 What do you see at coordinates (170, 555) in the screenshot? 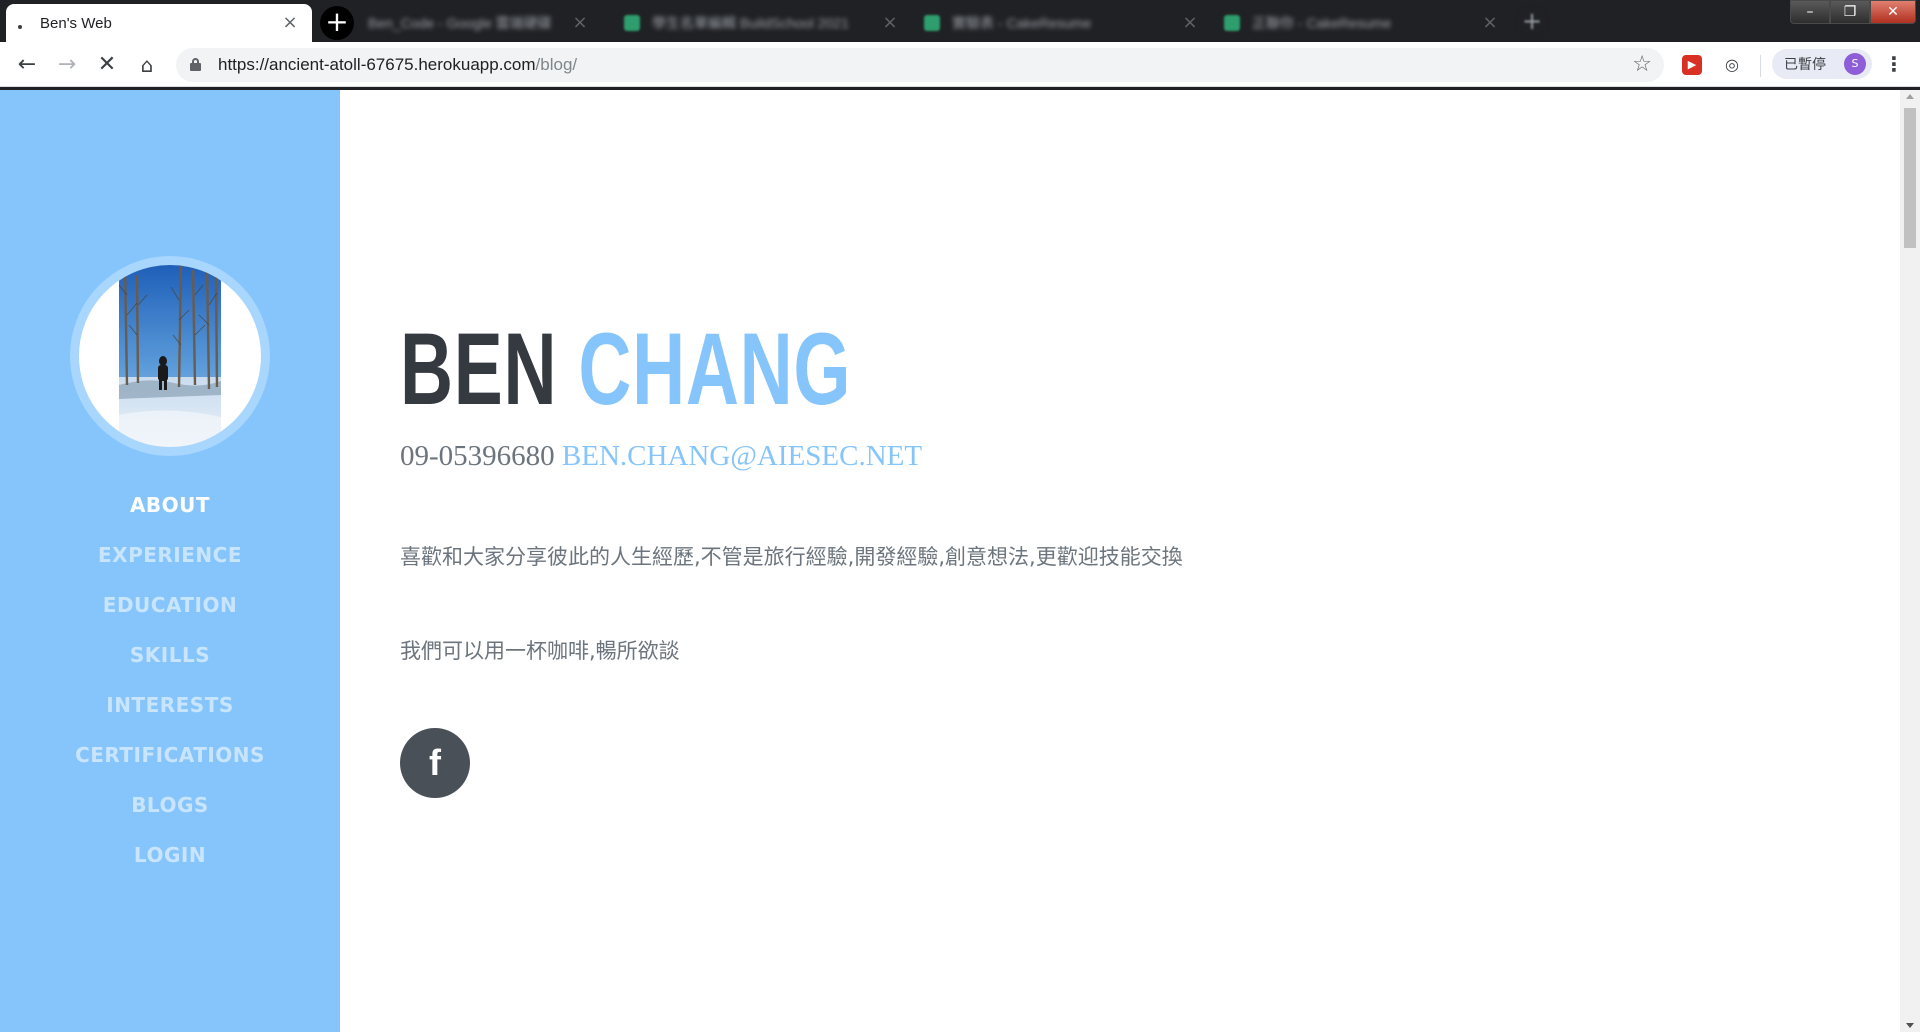
I see `nav-experience: EXPERIENCE` at bounding box center [170, 555].